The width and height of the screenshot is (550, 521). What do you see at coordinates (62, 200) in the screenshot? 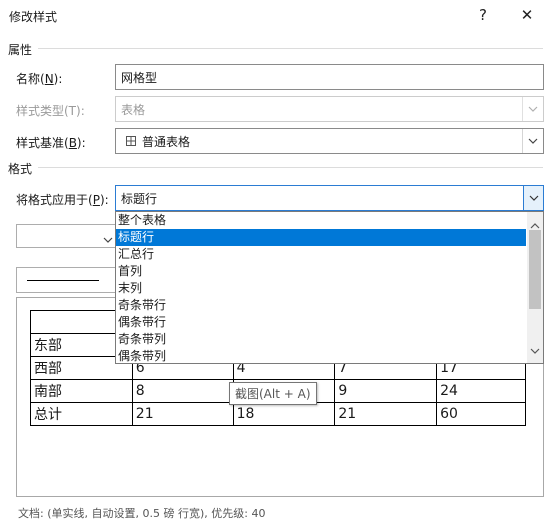
I see `apply-to-label: 将格式应用于(P):` at bounding box center [62, 200].